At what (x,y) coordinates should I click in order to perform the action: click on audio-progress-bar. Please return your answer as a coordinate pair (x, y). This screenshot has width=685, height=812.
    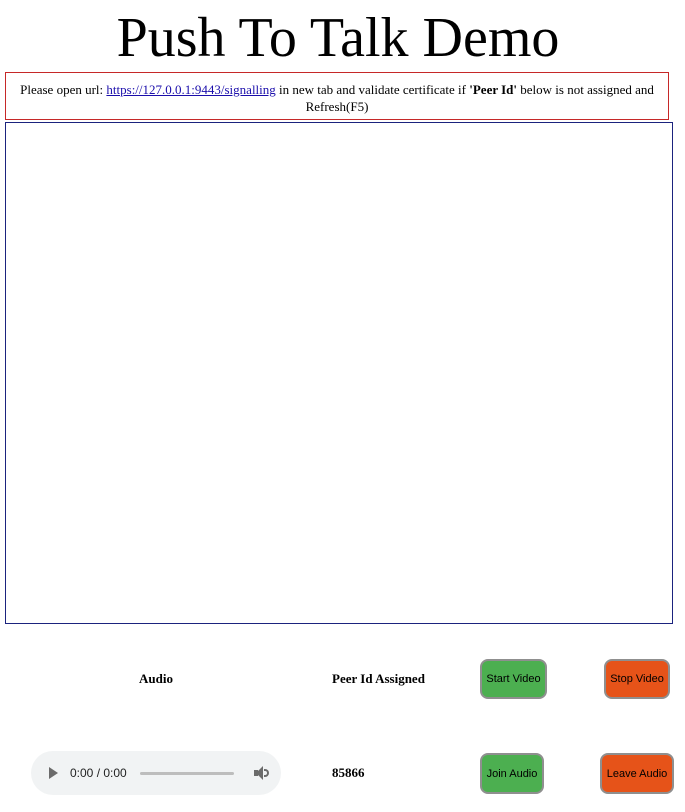
    Looking at the image, I should click on (186, 773).